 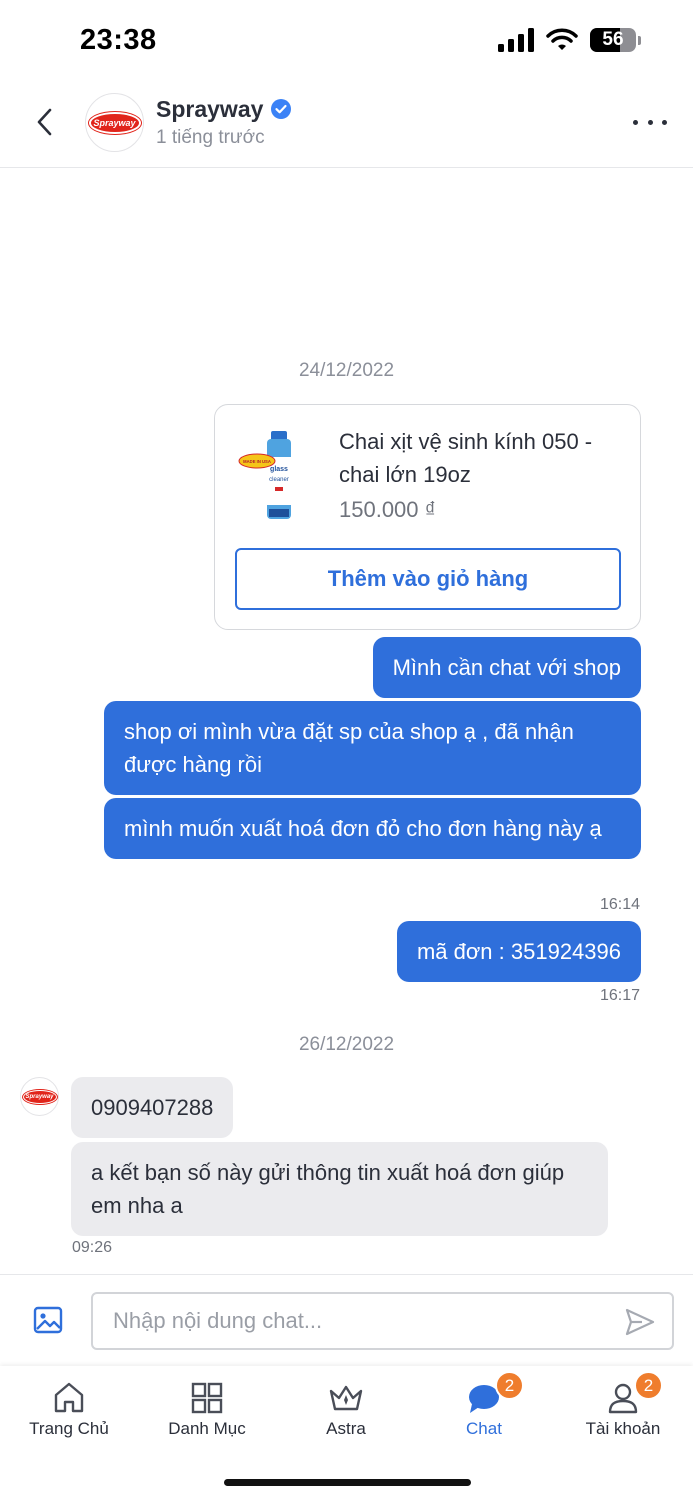 I want to click on outgoing-message: Mình cần chat với shop, so click(x=506, y=667).